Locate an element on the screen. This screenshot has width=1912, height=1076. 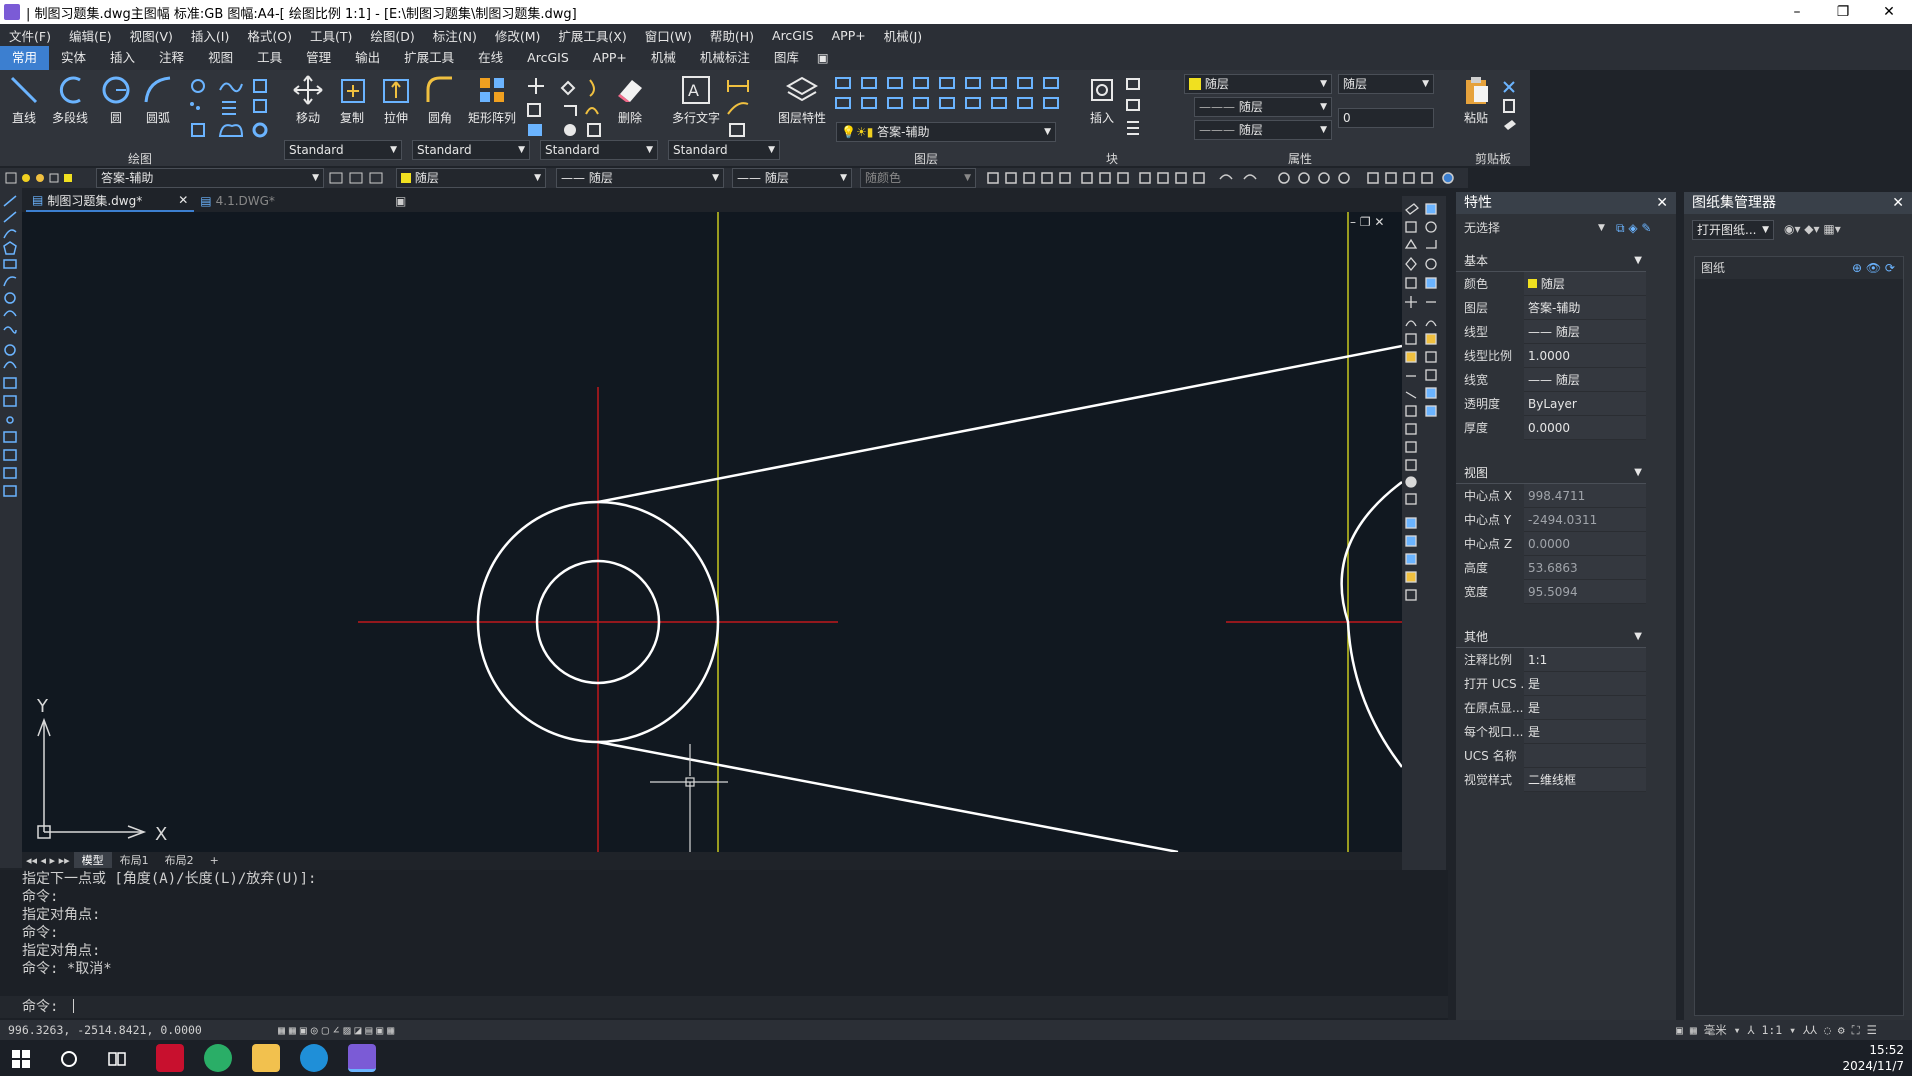
layer-state-icons is located at coordinates (49, 178).